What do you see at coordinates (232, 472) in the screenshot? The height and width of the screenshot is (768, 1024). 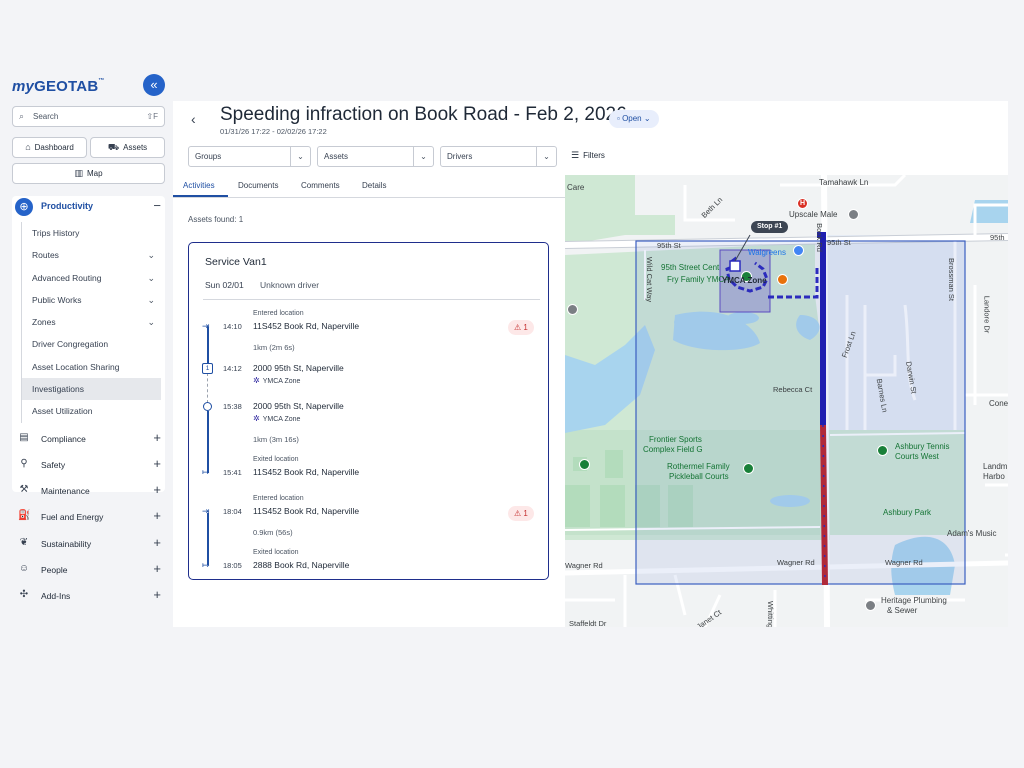 I see `event-time: 15:41` at bounding box center [232, 472].